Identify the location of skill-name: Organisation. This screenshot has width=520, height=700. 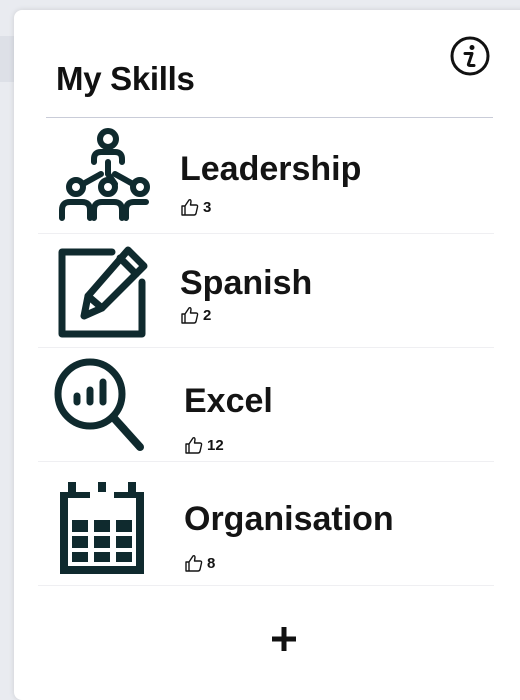
(289, 519).